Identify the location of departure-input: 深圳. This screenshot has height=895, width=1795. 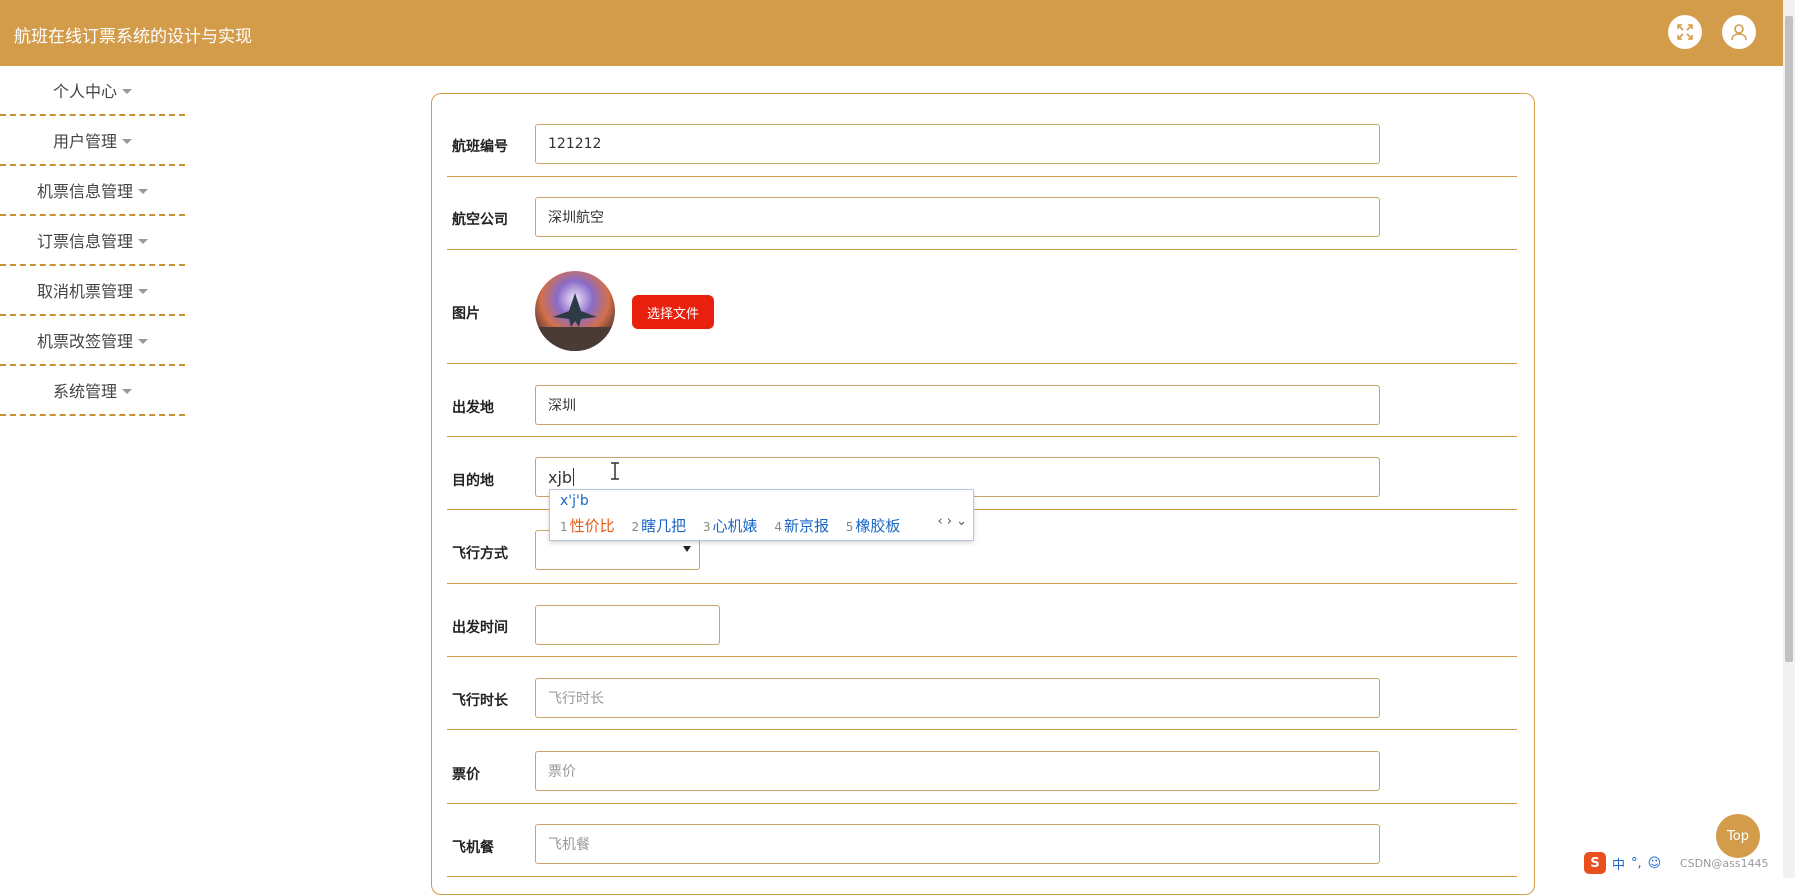
(957, 405).